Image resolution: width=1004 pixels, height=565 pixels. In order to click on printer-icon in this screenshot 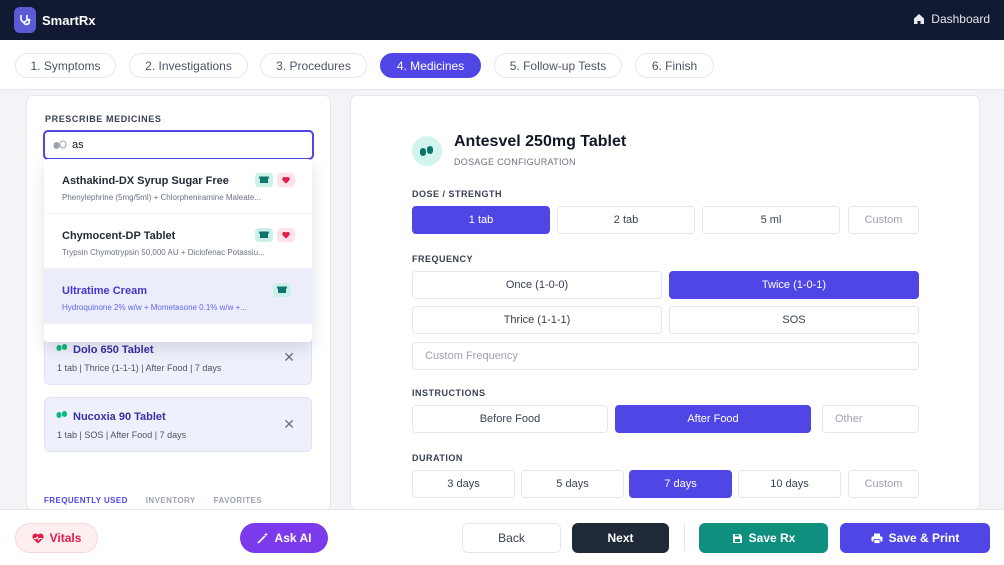, I will do `click(877, 538)`.